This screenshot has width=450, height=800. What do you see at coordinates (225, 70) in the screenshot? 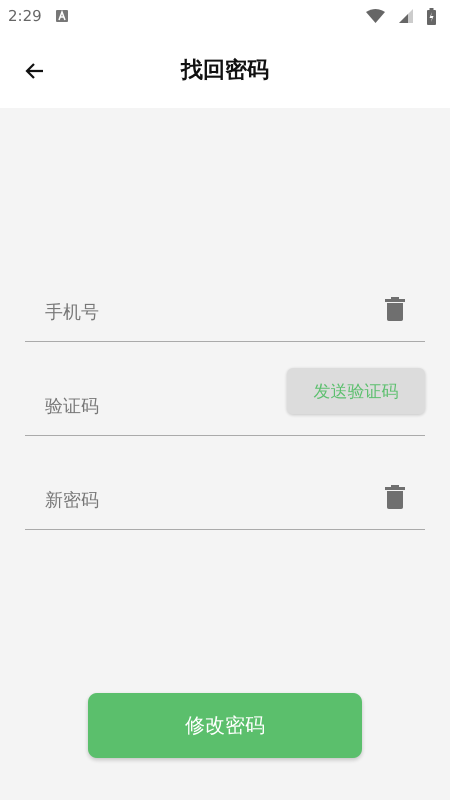
I see `page-title: 找回密码` at bounding box center [225, 70].